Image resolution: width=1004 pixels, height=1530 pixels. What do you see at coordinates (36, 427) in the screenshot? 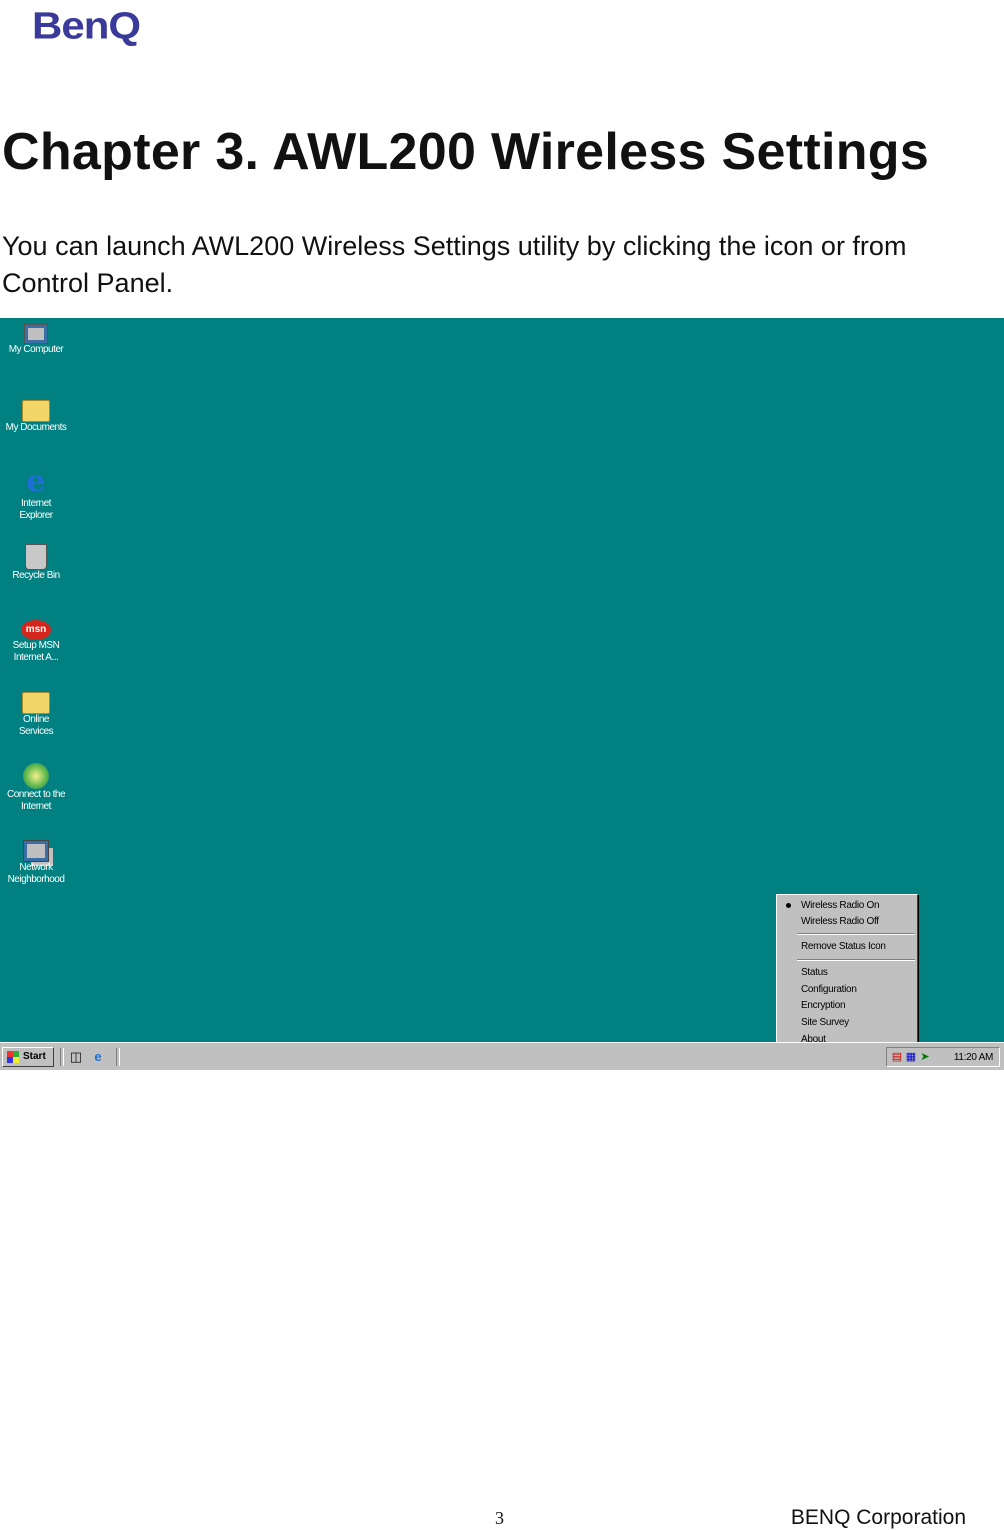
I see `desktop-icon-label: My Documents` at bounding box center [36, 427].